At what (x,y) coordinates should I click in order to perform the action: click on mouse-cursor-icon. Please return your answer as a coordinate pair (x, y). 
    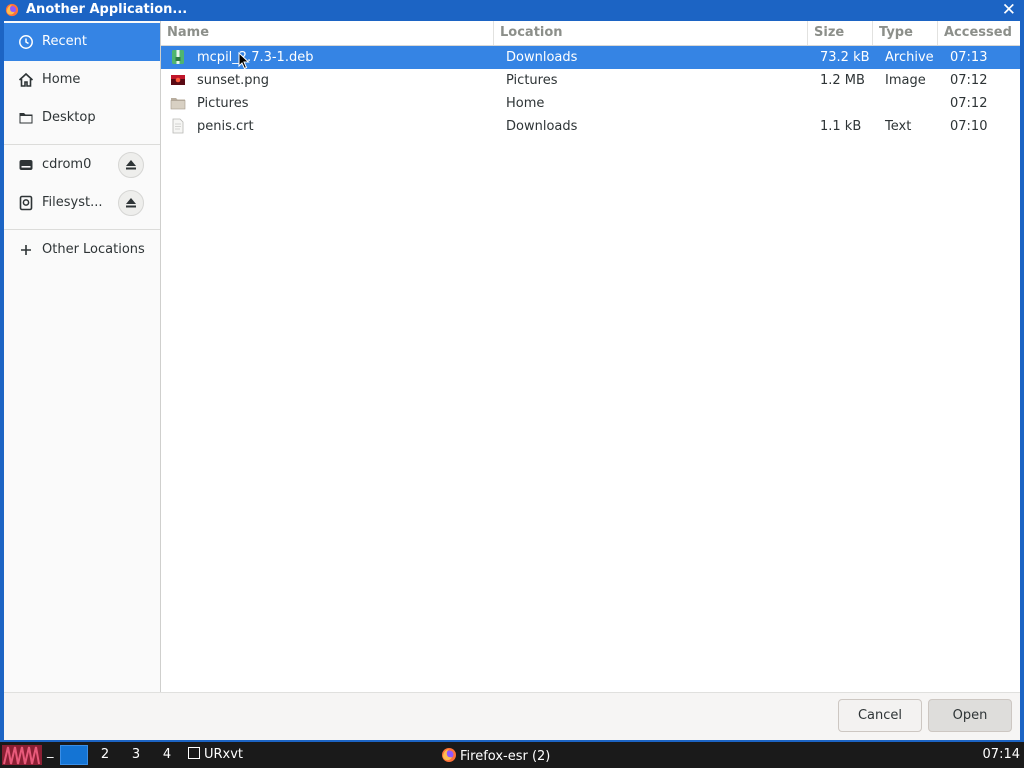
    Looking at the image, I should click on (244, 61).